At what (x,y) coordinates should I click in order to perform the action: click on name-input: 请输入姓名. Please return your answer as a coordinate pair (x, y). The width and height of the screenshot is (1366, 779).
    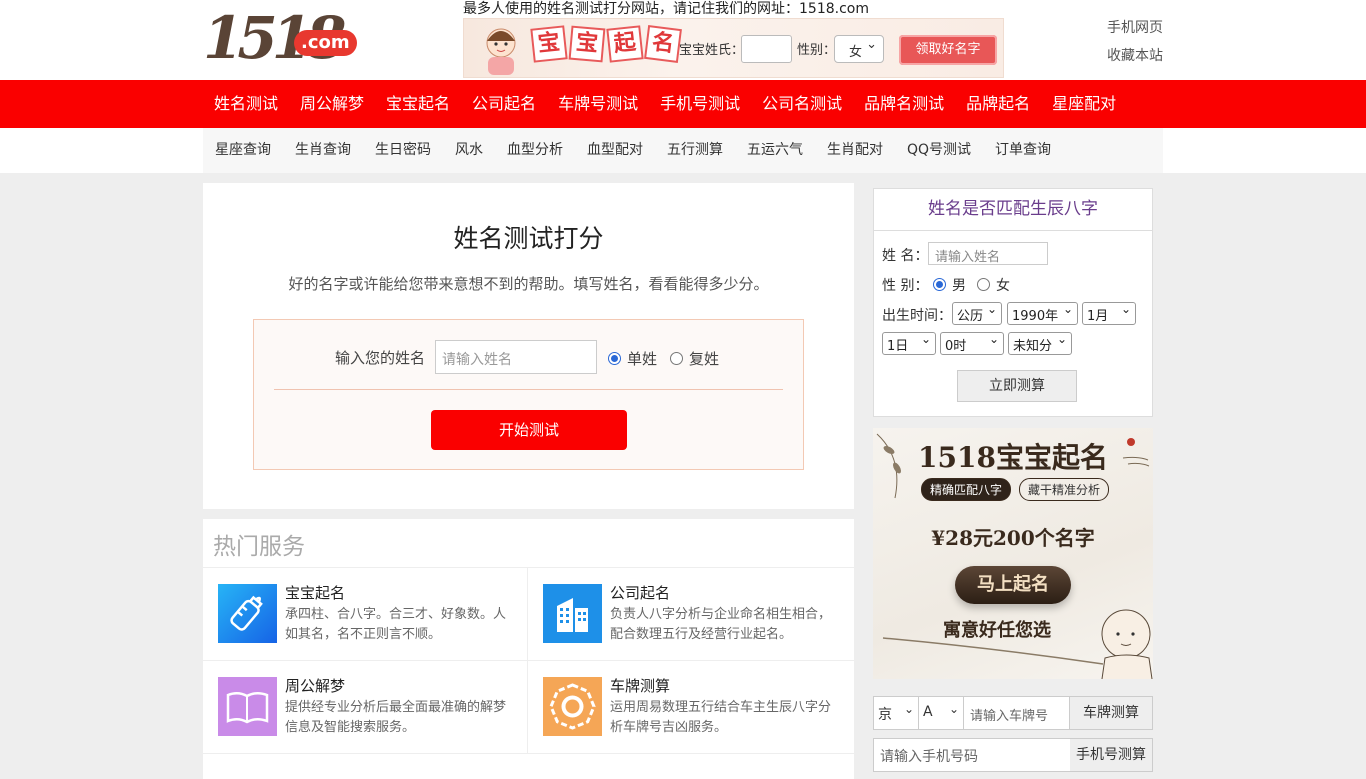
    Looking at the image, I should click on (516, 357).